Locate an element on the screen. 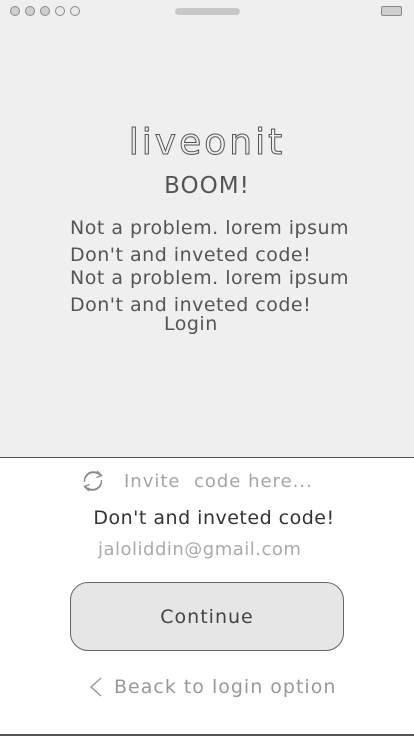 The image size is (414, 736). invite-code-input is located at coordinates (234, 481).